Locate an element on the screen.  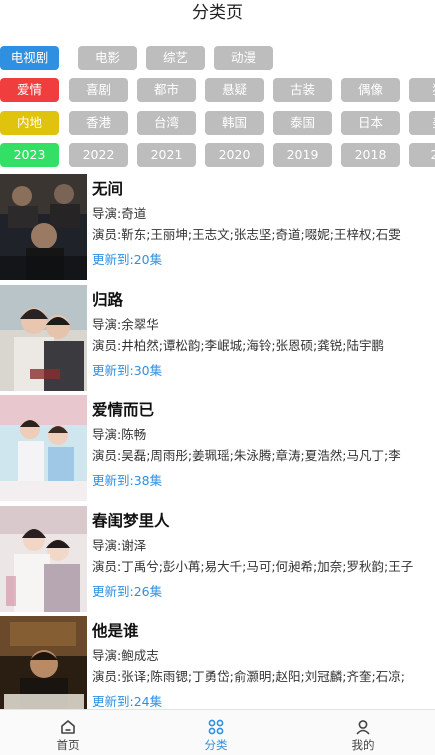
drama-director: 导演:谢泽 is located at coordinates (119, 545).